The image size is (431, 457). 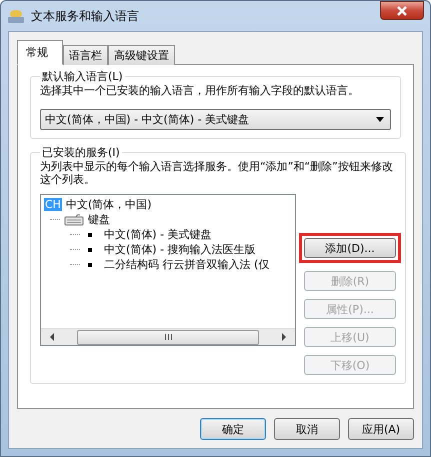 What do you see at coordinates (284, 337) in the screenshot?
I see `scroll-right-arrow-icon` at bounding box center [284, 337].